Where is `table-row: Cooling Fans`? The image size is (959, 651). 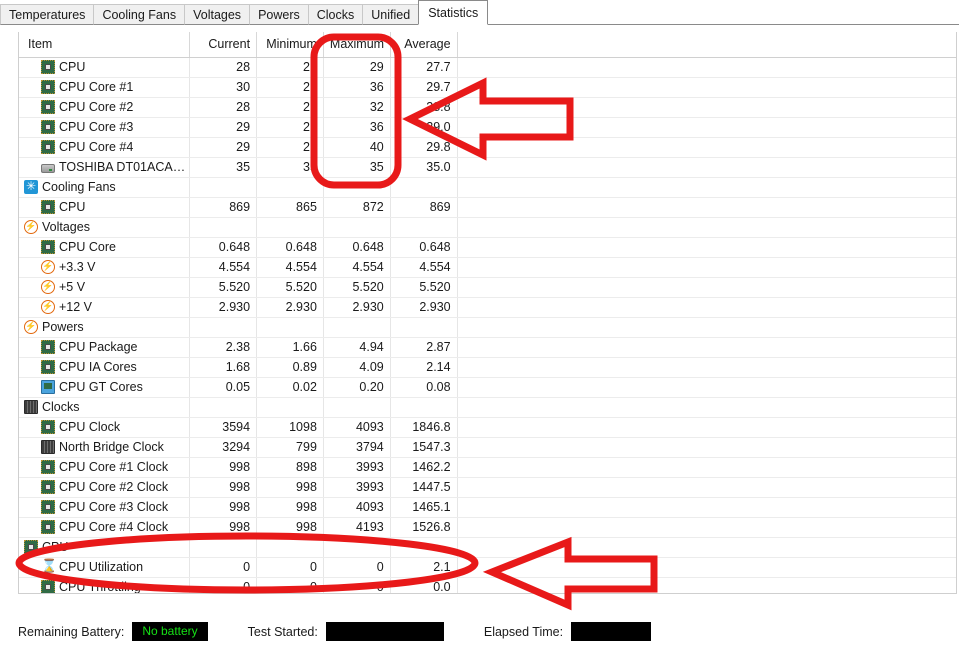
table-row: Cooling Fans is located at coordinates (487, 187).